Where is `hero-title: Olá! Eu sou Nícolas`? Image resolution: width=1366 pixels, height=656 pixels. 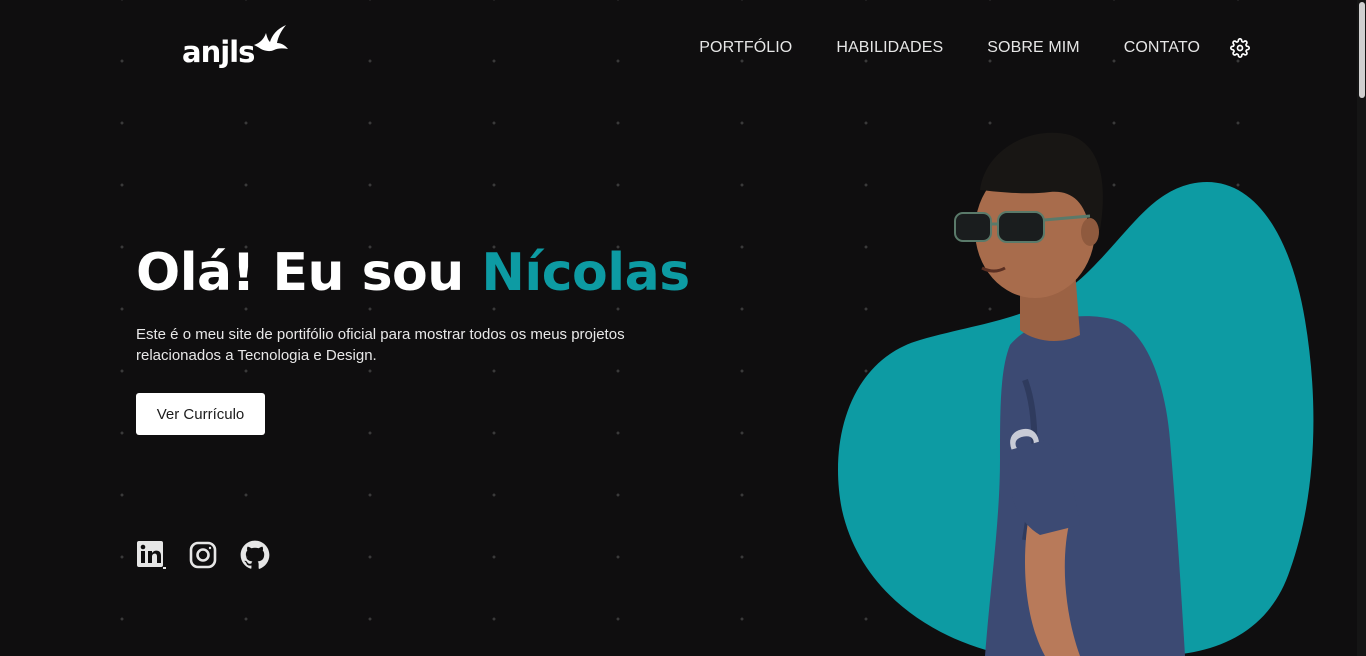 hero-title: Olá! Eu sou Nícolas is located at coordinates (413, 273).